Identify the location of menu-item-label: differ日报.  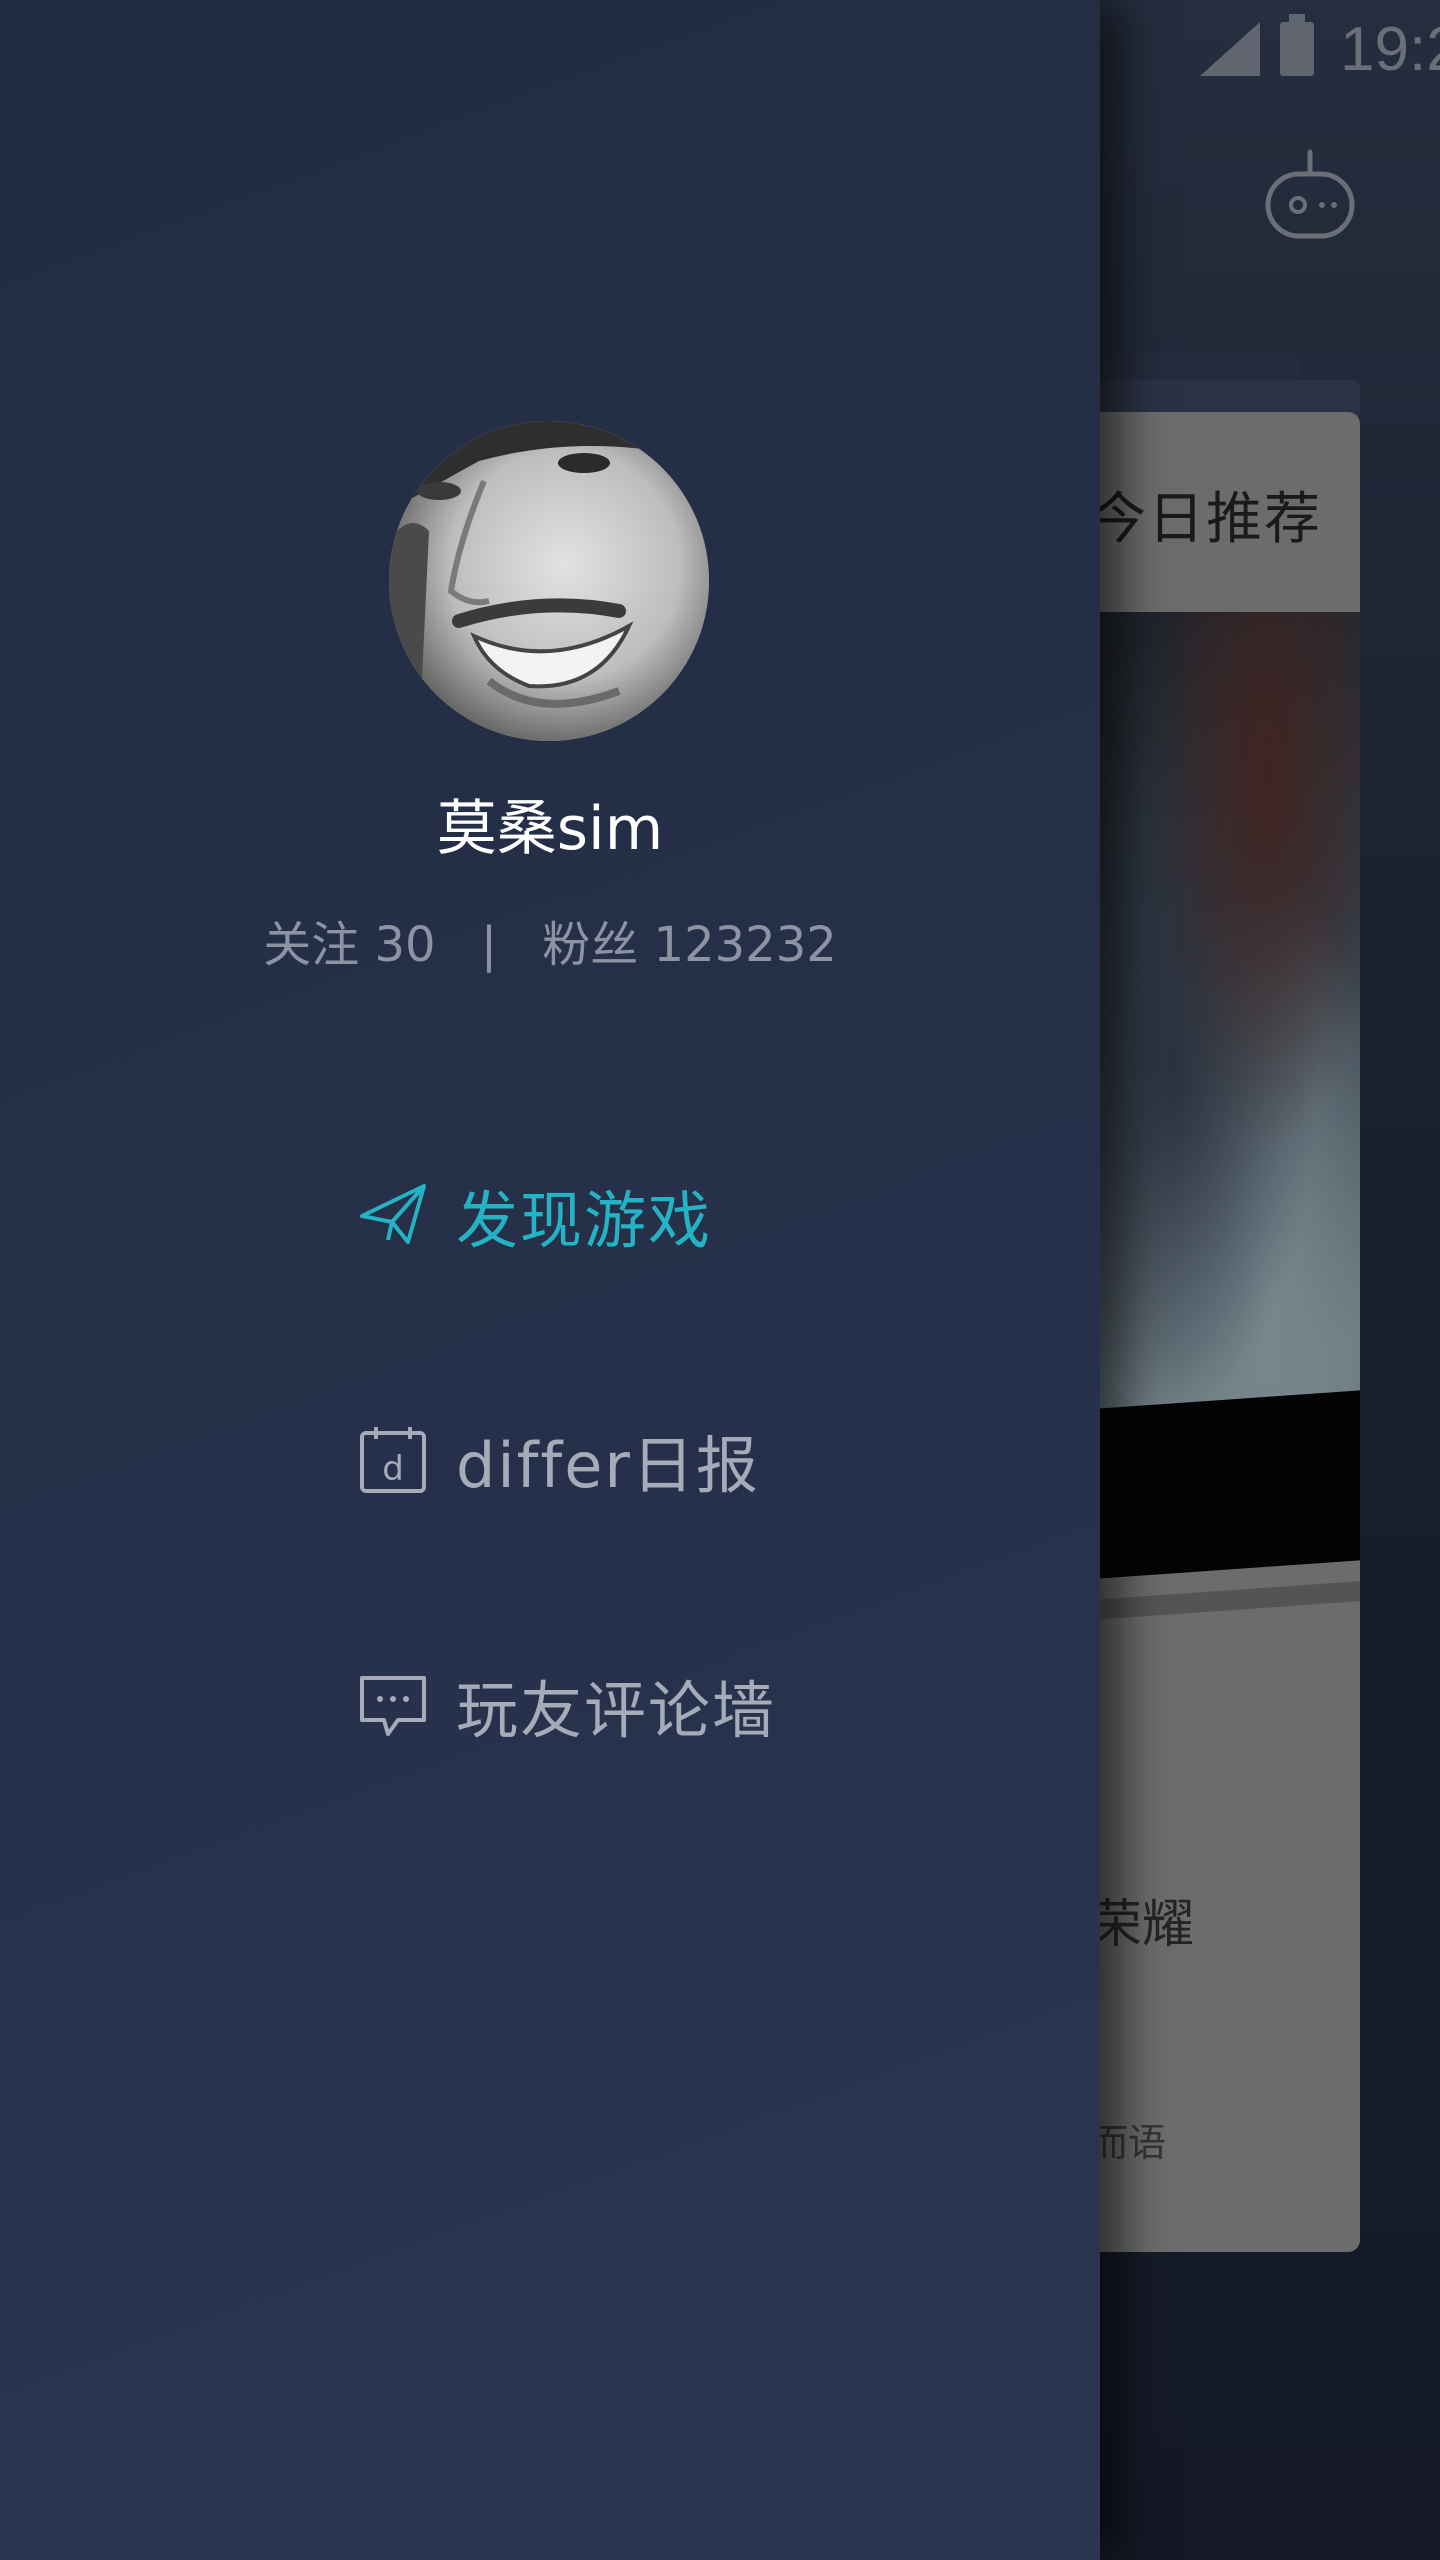
(608, 1465).